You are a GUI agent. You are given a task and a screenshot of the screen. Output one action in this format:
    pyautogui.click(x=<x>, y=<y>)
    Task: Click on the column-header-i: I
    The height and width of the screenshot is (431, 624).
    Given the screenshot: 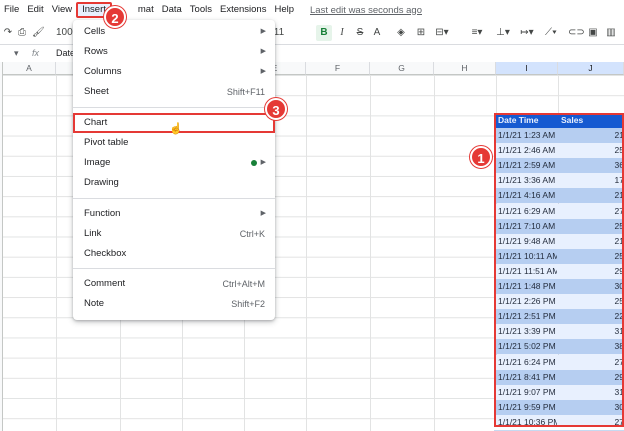 What is the action you would take?
    pyautogui.click(x=527, y=68)
    